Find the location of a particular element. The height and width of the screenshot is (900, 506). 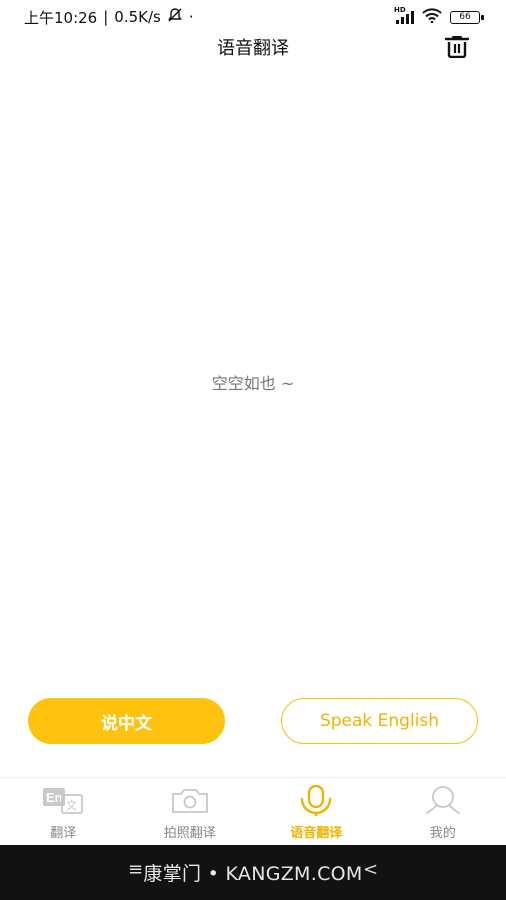

status-right: HD 66 is located at coordinates (439, 16).